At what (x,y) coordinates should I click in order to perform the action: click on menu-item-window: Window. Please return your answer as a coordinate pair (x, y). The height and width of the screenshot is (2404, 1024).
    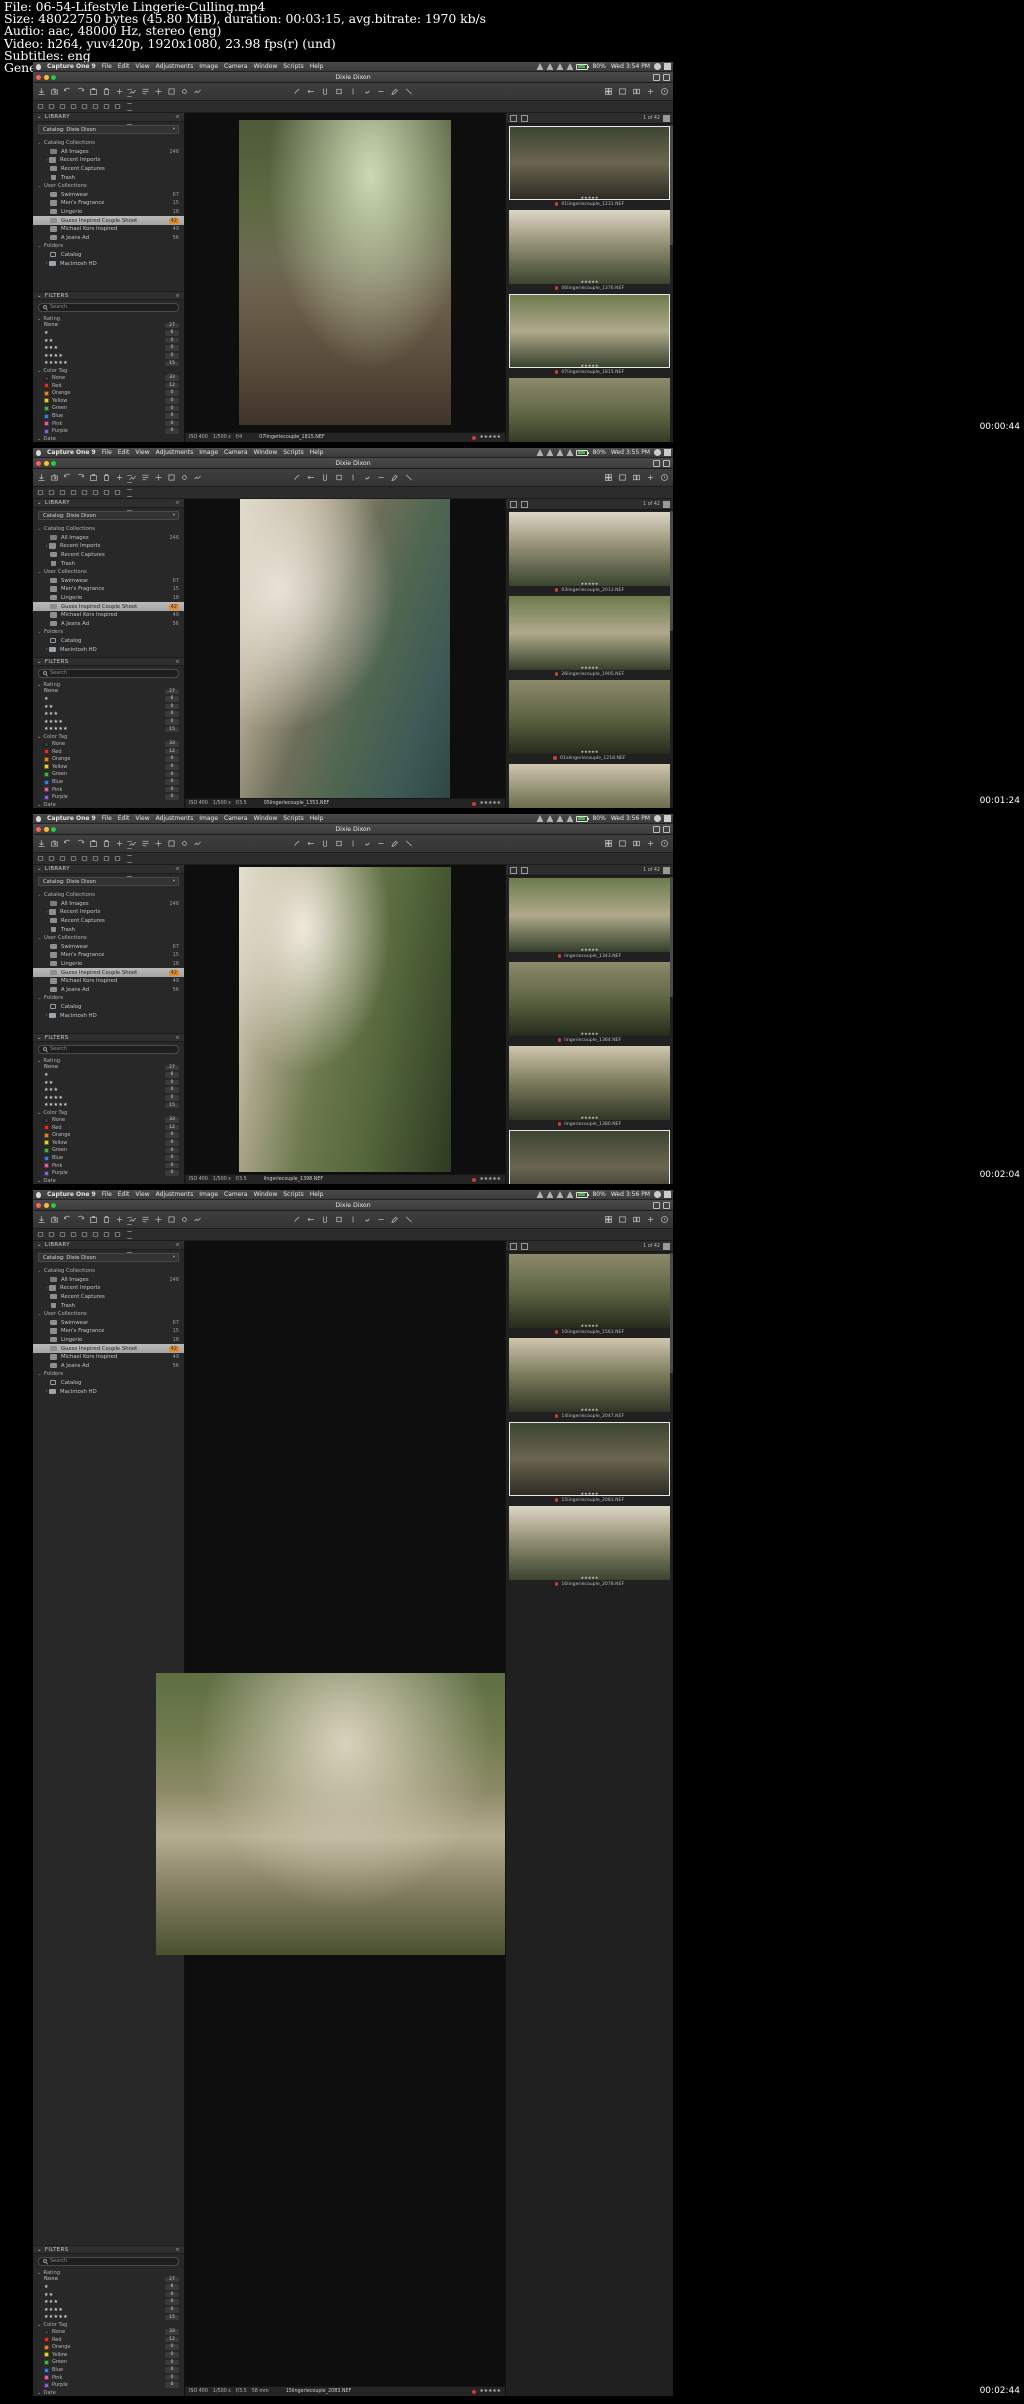
    Looking at the image, I should click on (266, 453).